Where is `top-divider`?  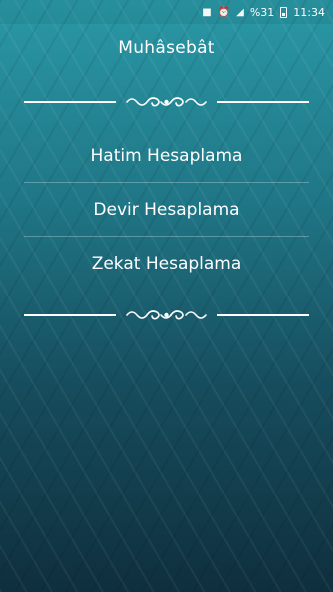
top-divider is located at coordinates (166, 102).